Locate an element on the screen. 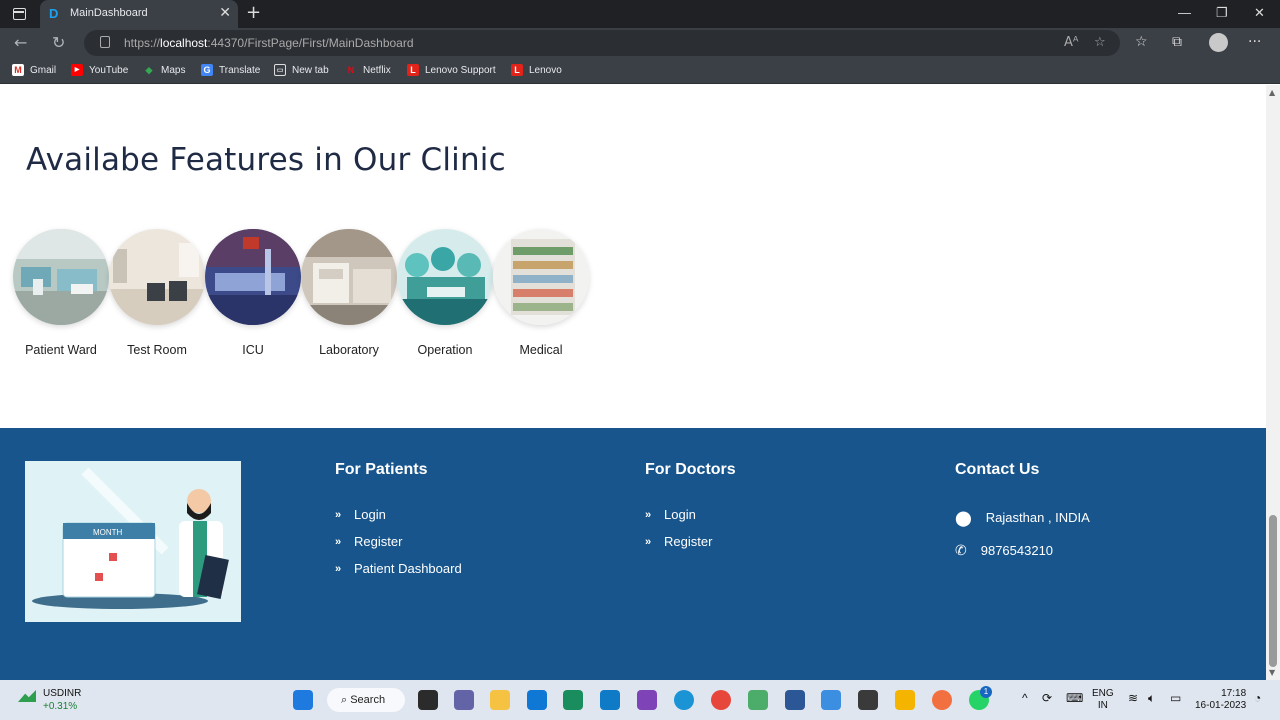 The height and width of the screenshot is (720, 1280). feature-label: Medical is located at coordinates (541, 350).